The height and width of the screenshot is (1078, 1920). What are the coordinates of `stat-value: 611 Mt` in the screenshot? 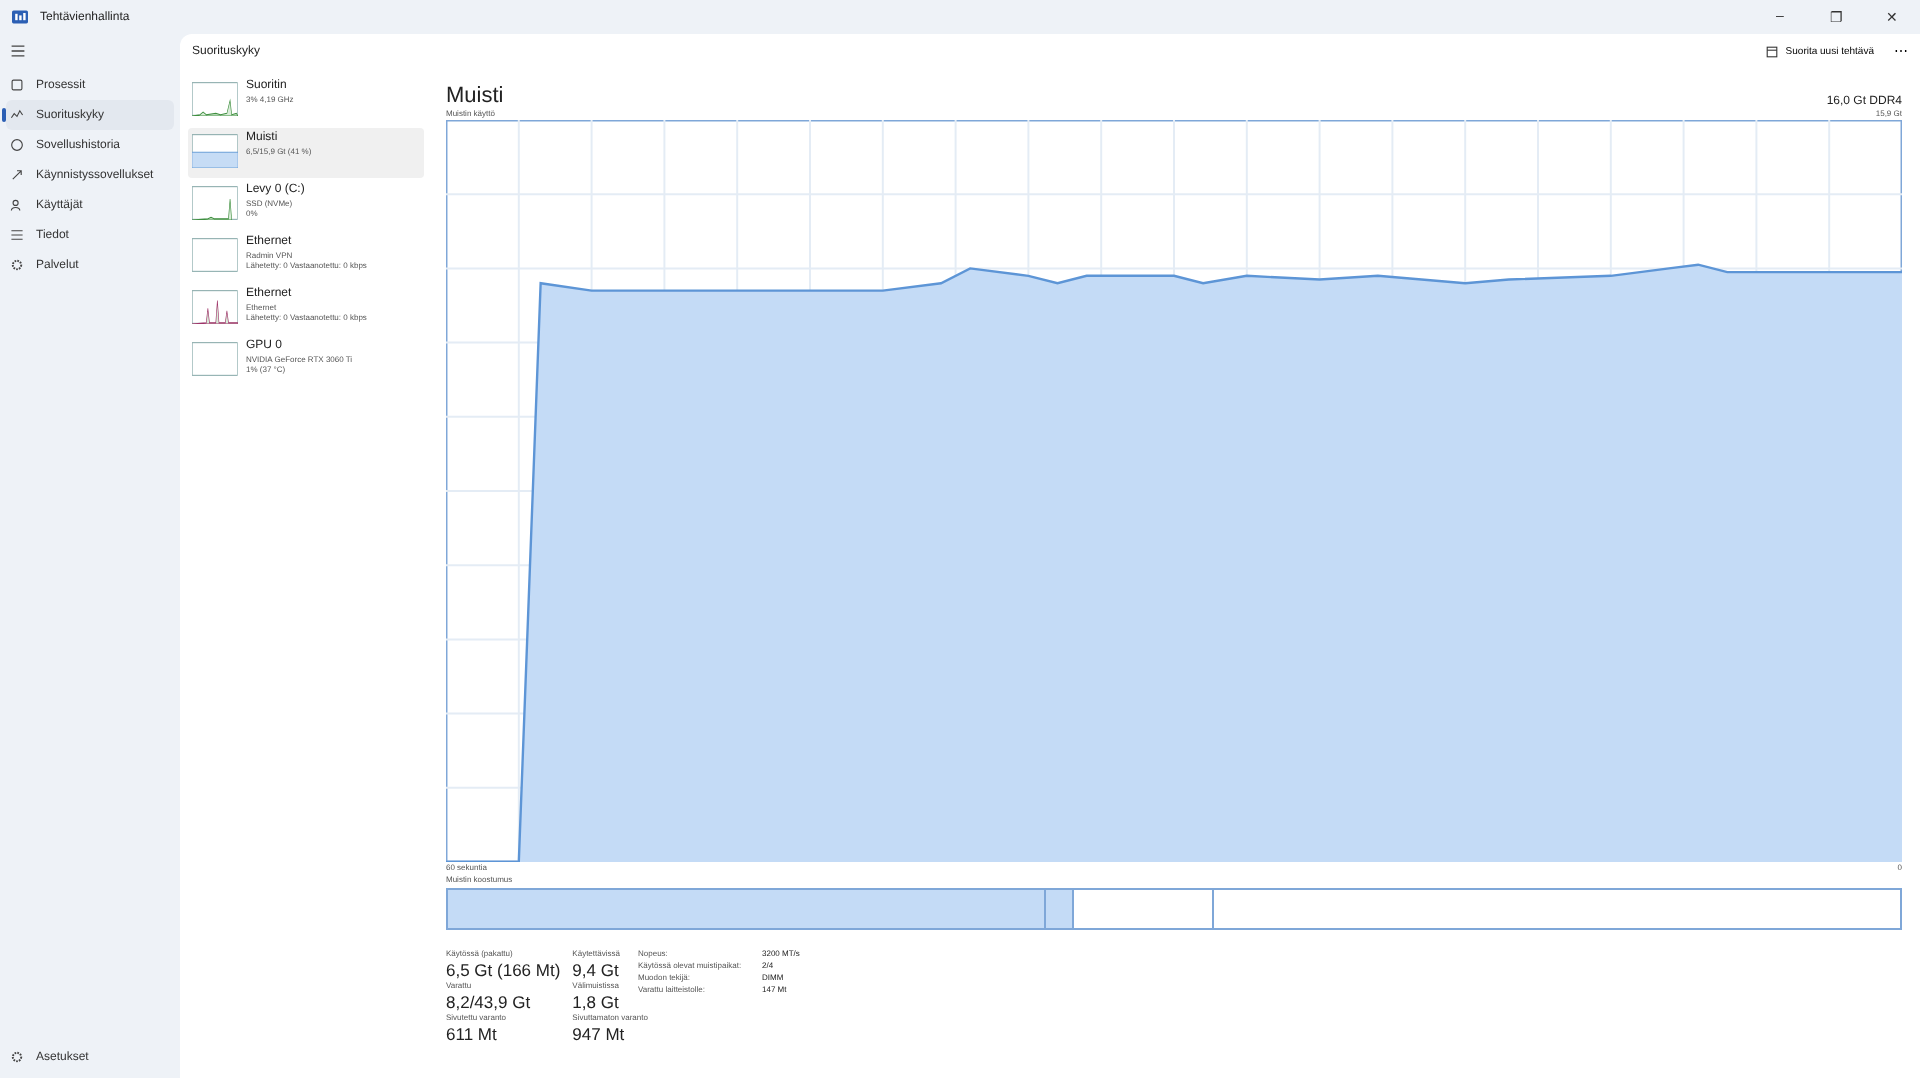 It's located at (472, 1034).